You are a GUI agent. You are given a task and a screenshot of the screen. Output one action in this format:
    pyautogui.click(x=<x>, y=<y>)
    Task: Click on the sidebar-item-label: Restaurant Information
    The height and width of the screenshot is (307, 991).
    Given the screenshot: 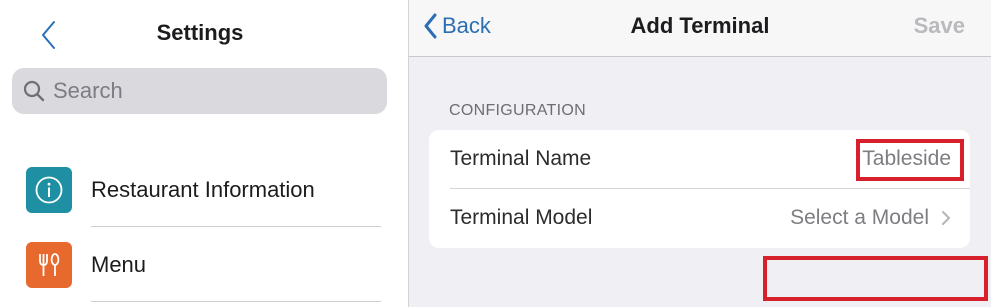 What is the action you would take?
    pyautogui.click(x=203, y=189)
    